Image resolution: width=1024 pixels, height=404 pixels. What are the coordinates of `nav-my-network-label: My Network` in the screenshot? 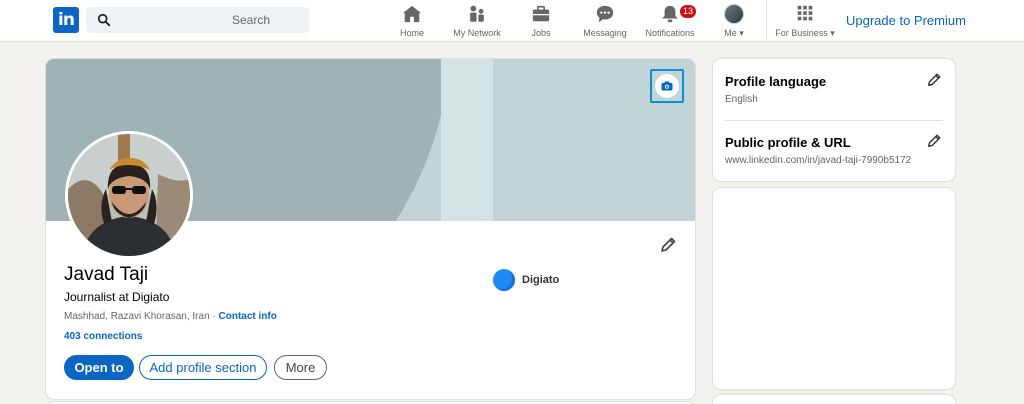 It's located at (477, 33).